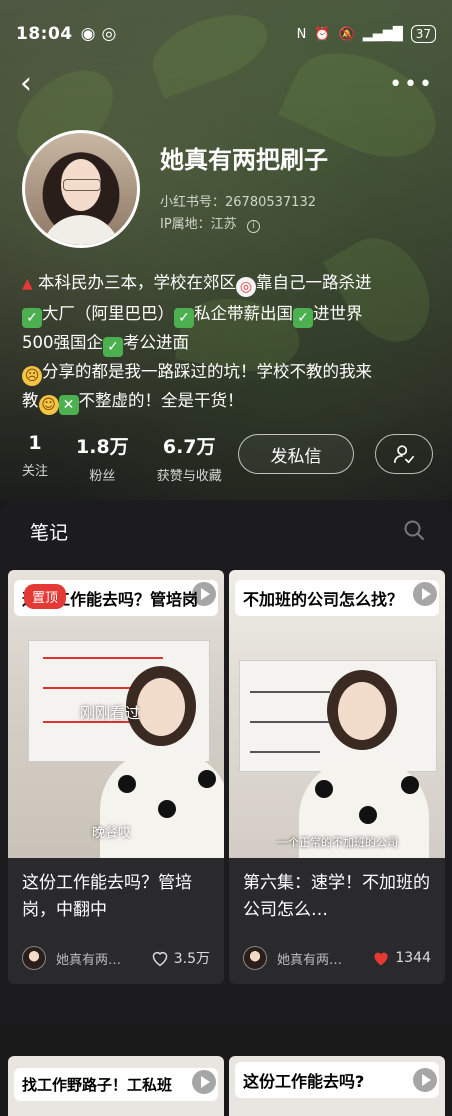  What do you see at coordinates (160, 959) in the screenshot?
I see `heart-outline-icon` at bounding box center [160, 959].